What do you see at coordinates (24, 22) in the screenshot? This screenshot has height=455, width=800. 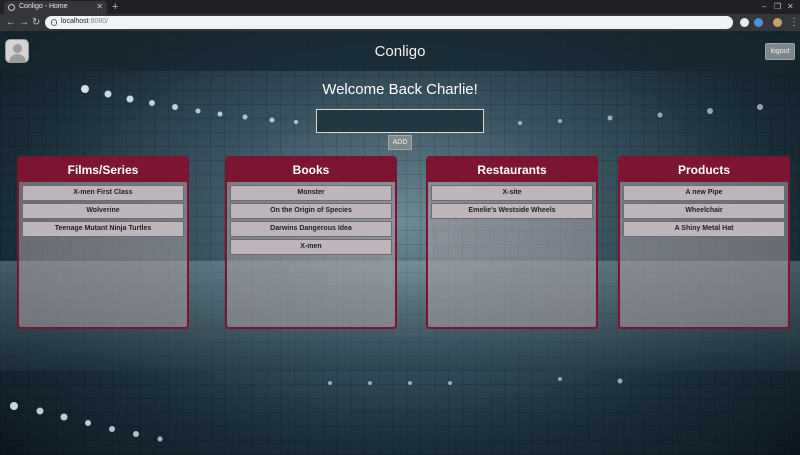 I see `forward-icon: →` at bounding box center [24, 22].